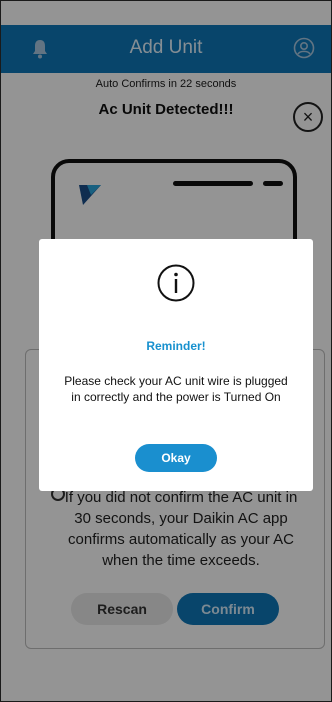 The height and width of the screenshot is (702, 332). I want to click on info-icon, so click(176, 283).